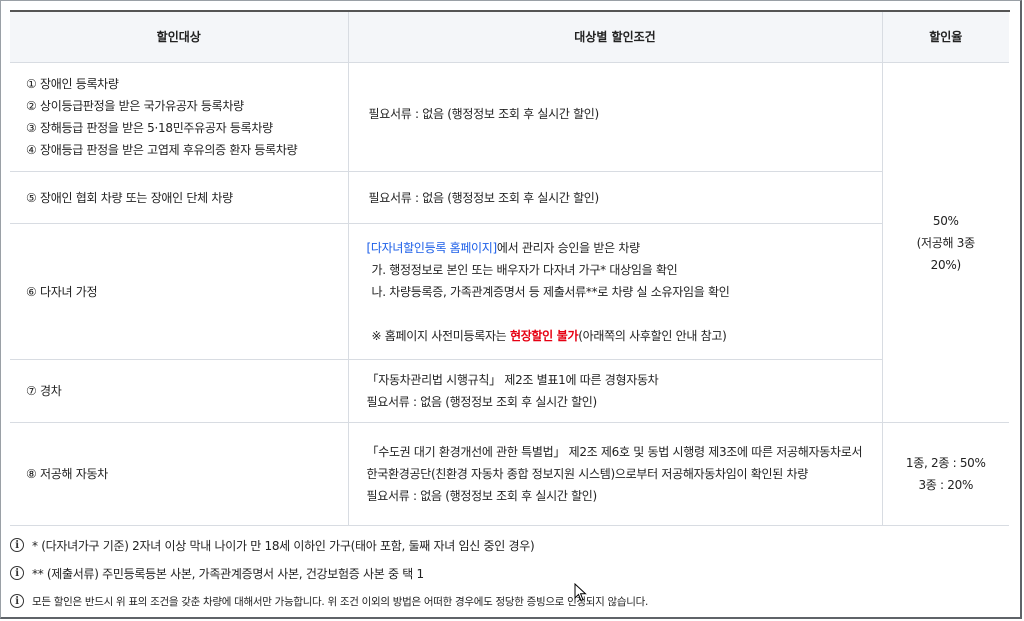 This screenshot has width=1024, height=621. What do you see at coordinates (432, 248) in the screenshot?
I see `multi-child-registration-link: [다자녀할인등록 홈페이지]` at bounding box center [432, 248].